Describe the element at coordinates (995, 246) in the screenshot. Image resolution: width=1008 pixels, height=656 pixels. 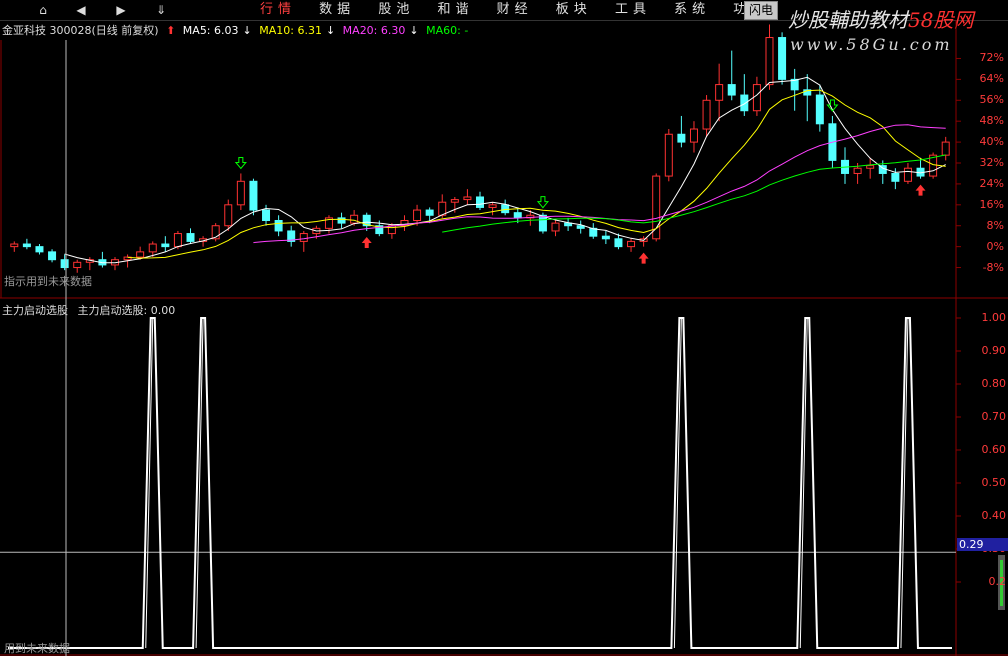
I see `price-axis-label: 0%` at that location.